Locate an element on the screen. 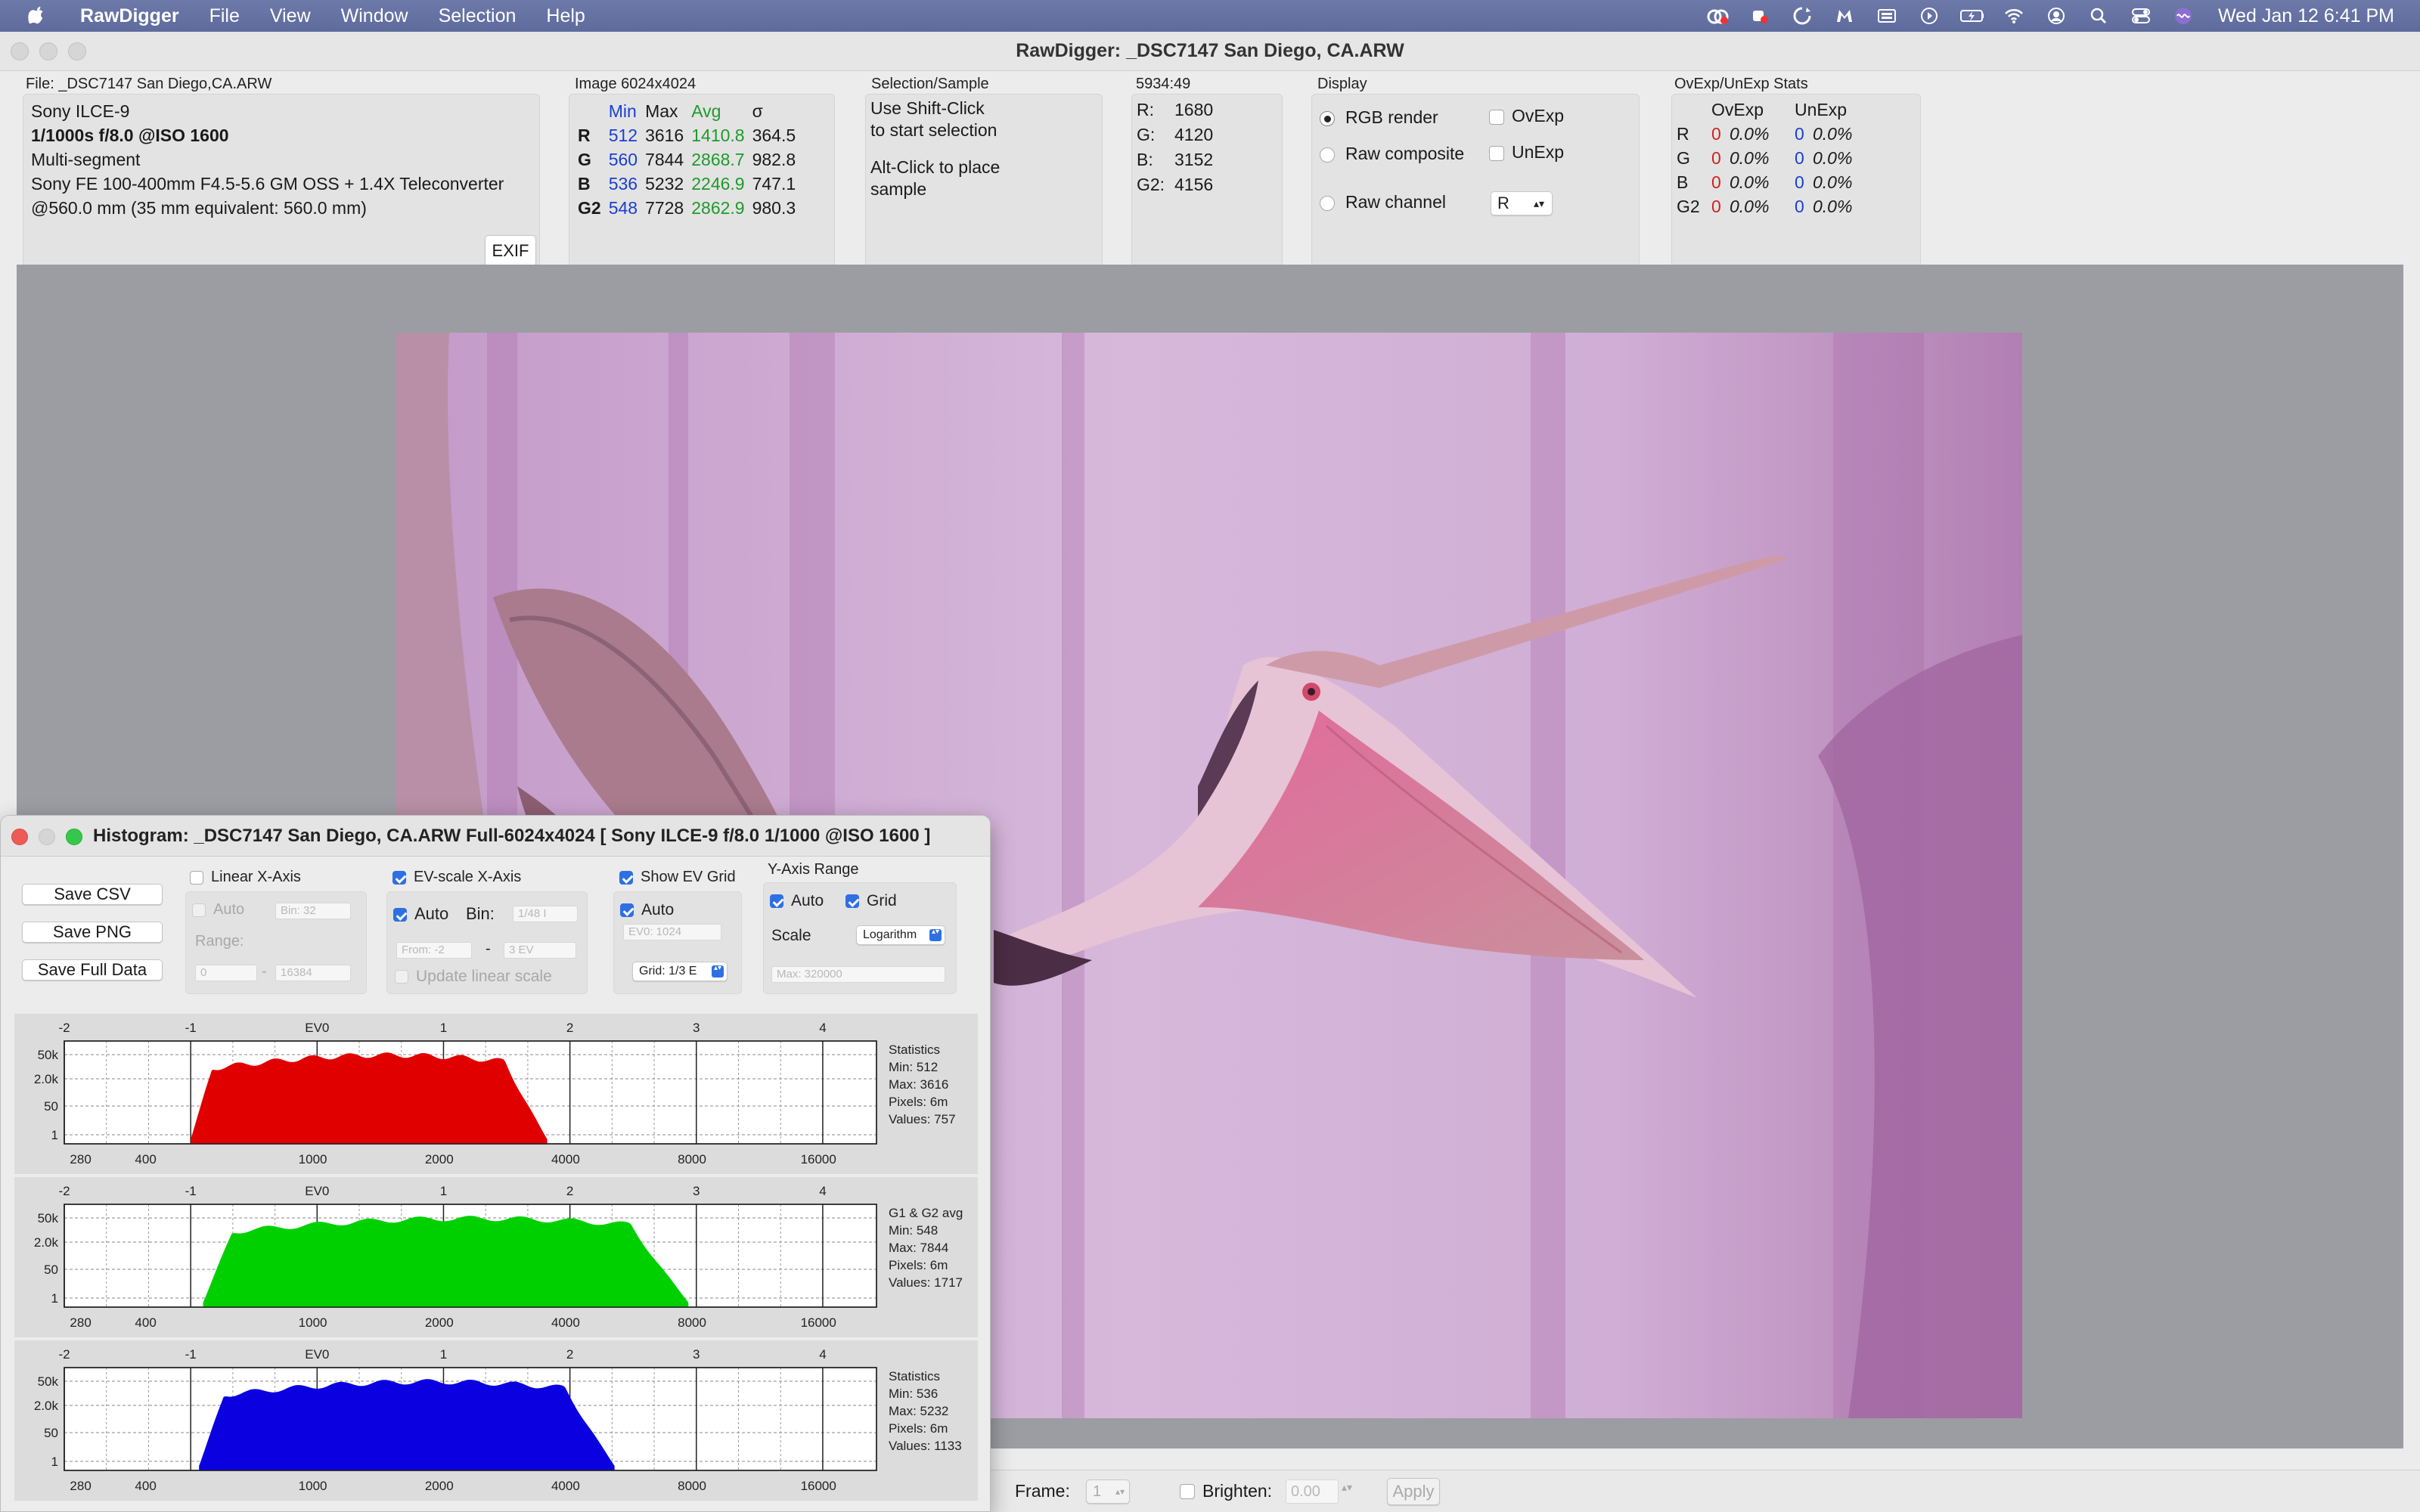 The height and width of the screenshot is (1512, 2420). unexp-count: 0 is located at coordinates (1799, 206).